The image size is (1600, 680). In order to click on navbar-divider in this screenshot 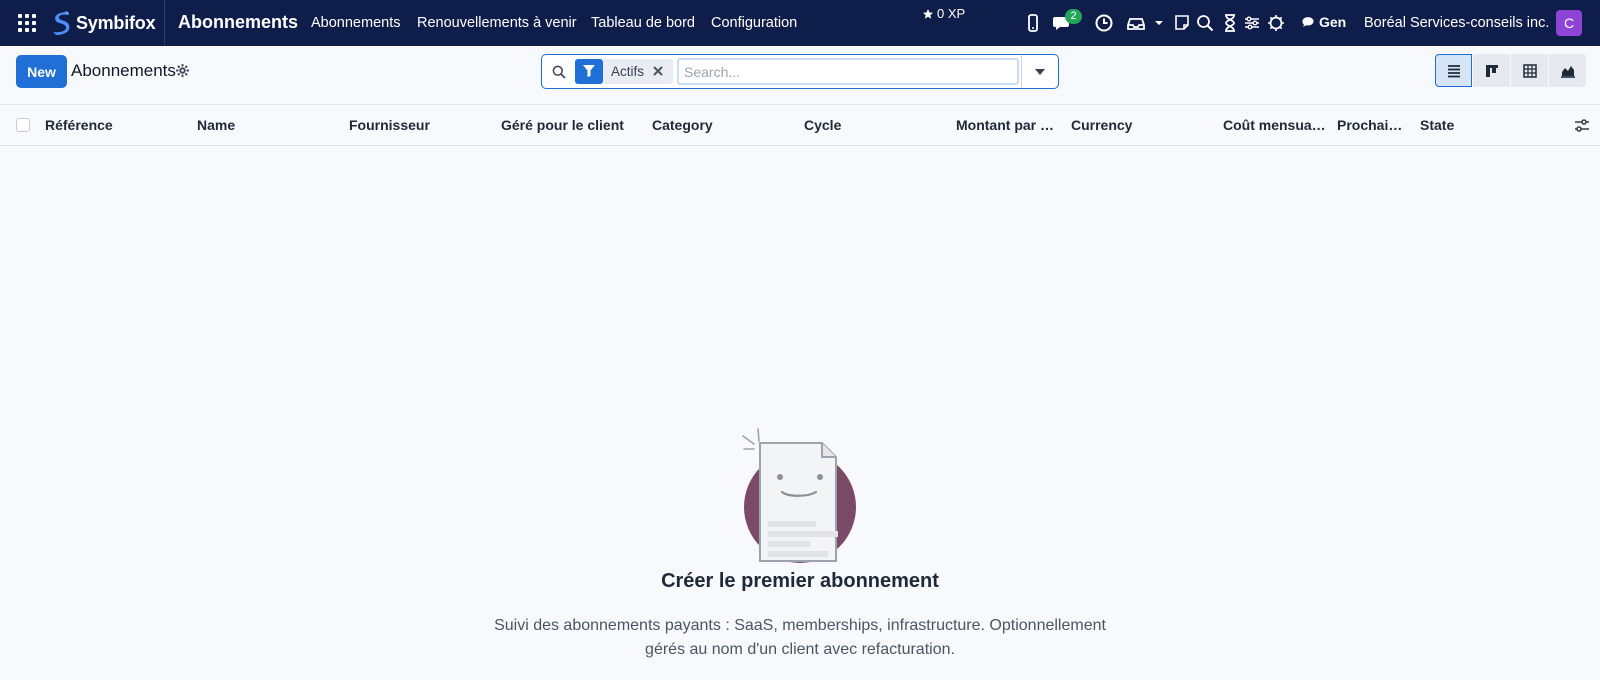, I will do `click(164, 23)`.